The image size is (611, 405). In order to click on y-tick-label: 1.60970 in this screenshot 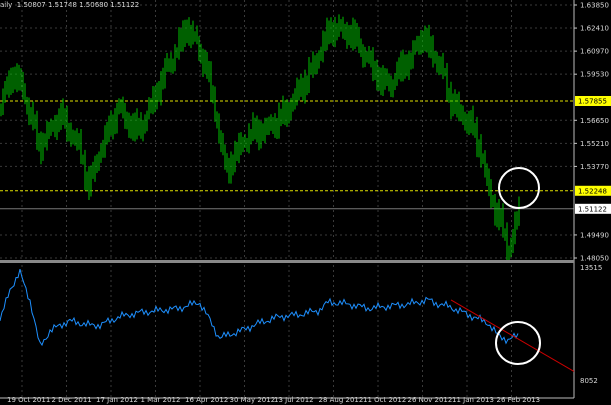, I will do `click(594, 52)`.